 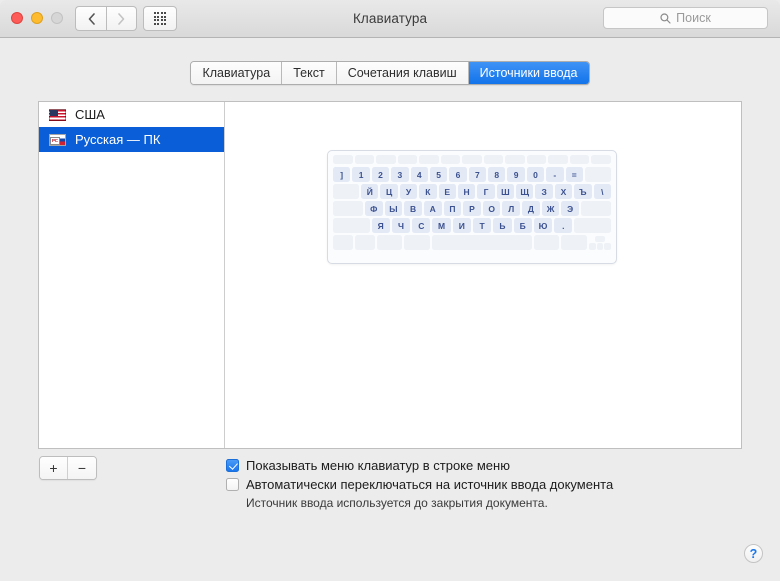 What do you see at coordinates (574, 174) in the screenshot?
I see `key-equals: =` at bounding box center [574, 174].